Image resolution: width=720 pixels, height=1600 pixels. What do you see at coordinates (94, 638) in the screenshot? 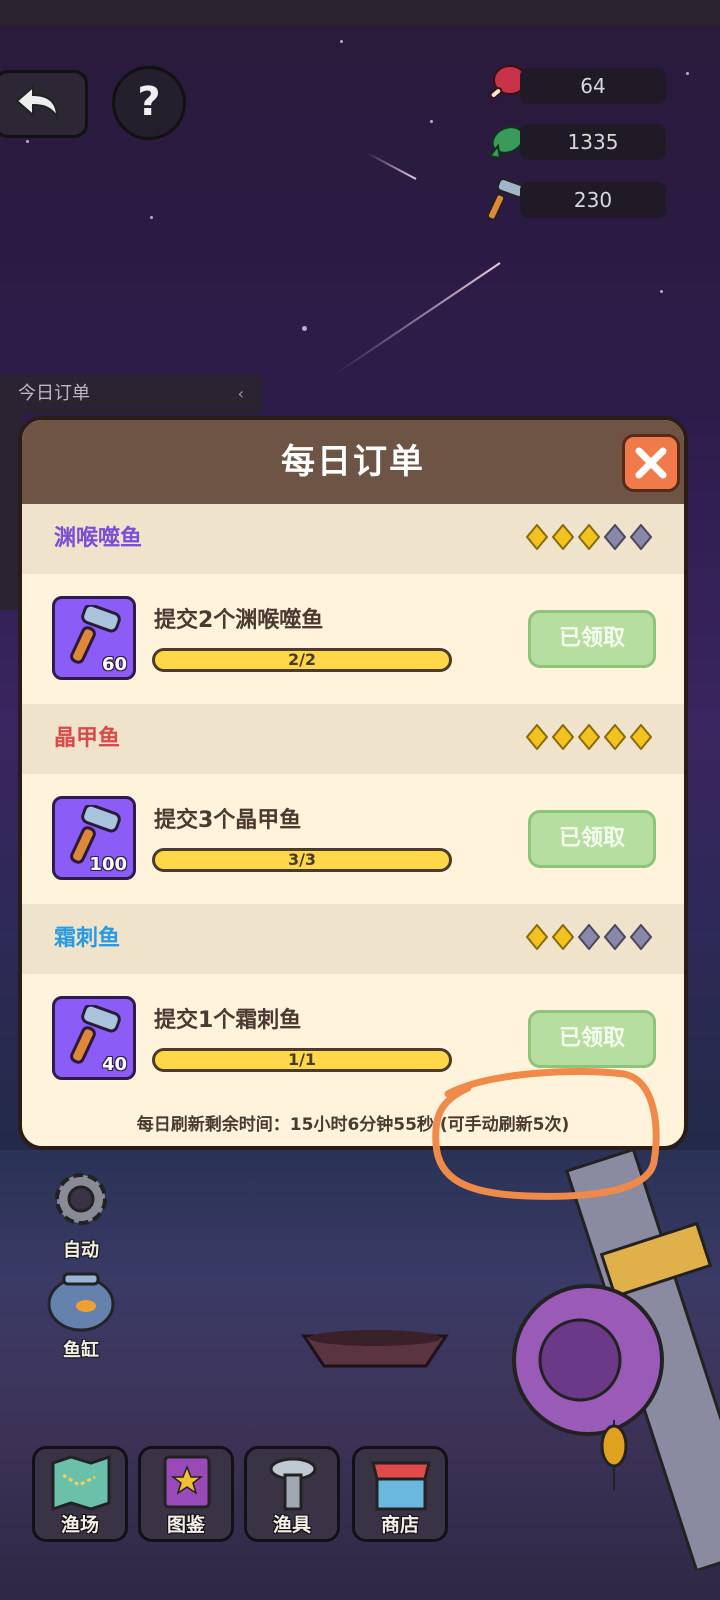
I see `reward-item: 60` at bounding box center [94, 638].